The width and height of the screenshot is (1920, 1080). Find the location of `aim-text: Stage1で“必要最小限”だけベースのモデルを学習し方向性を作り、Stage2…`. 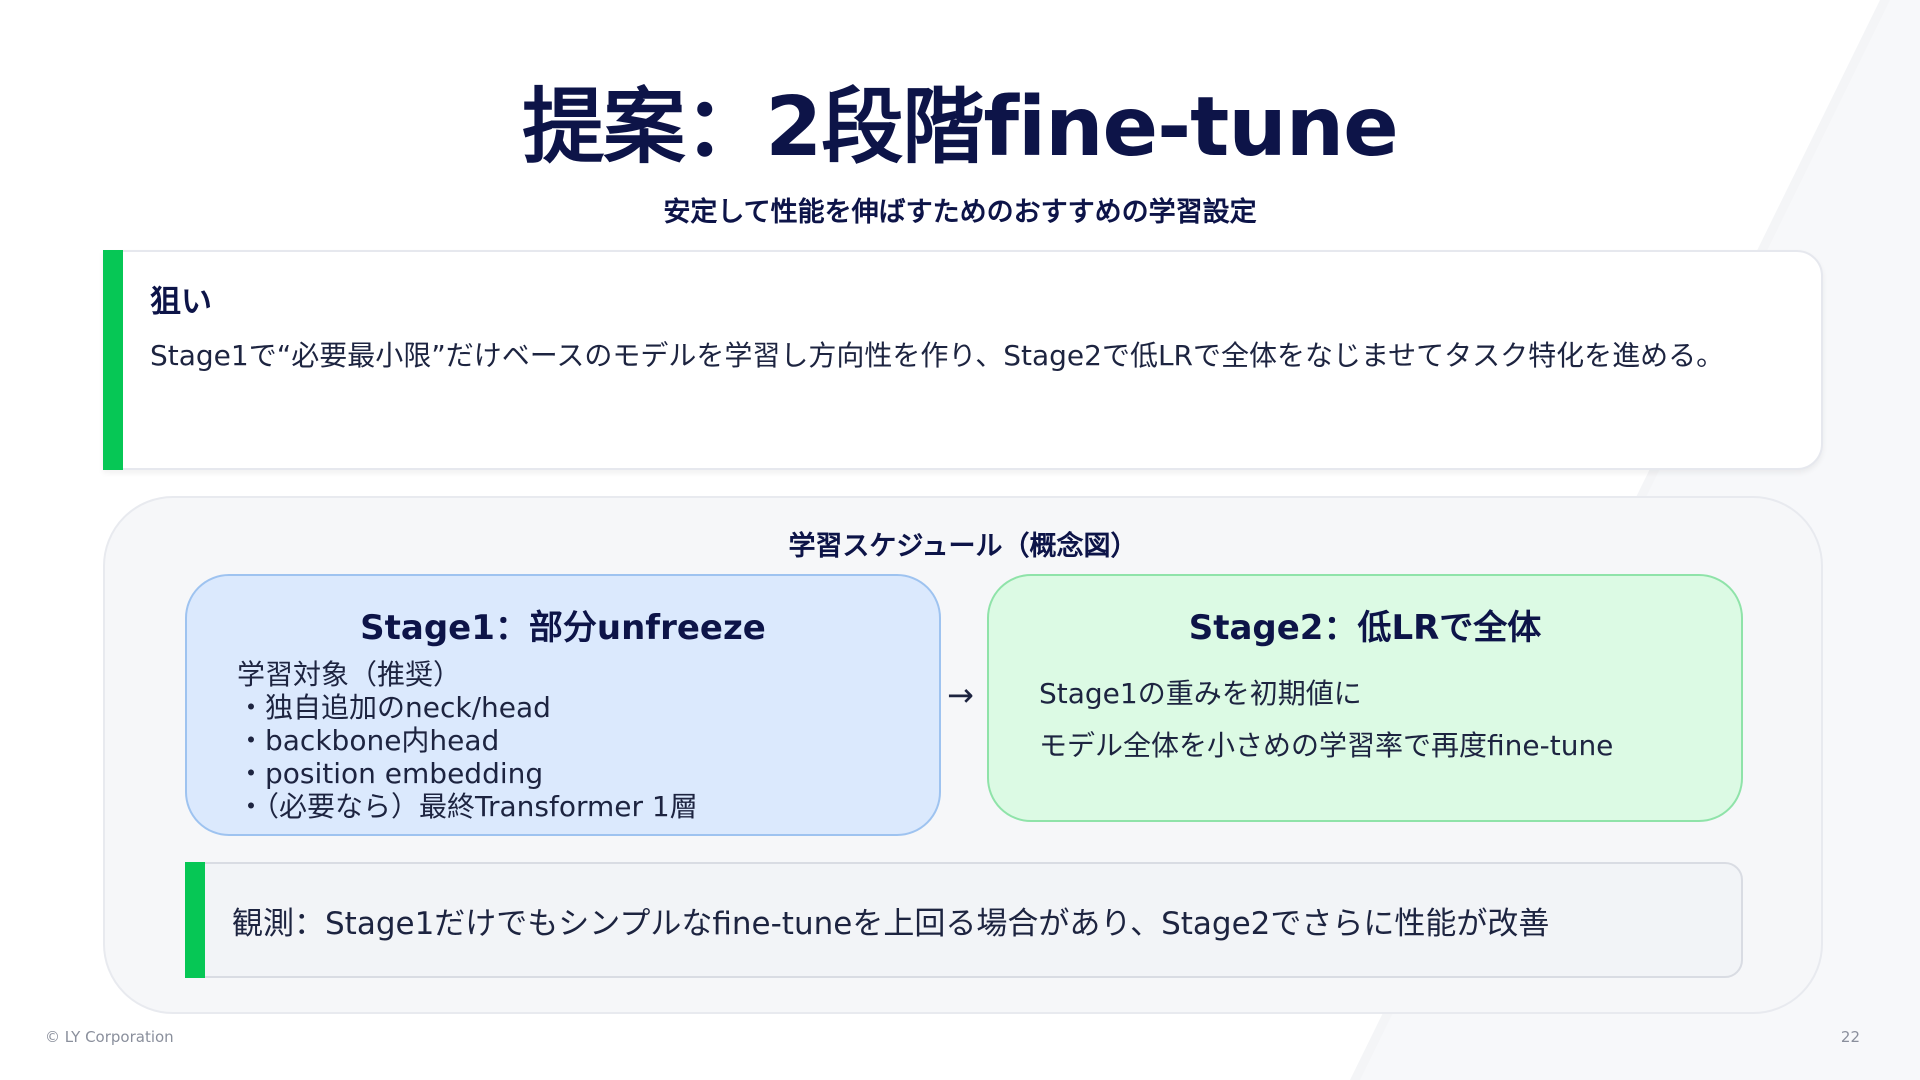

aim-text: Stage1で“必要最小限”だけベースのモデルを学習し方向性を作り、Stage2… is located at coordinates (937, 355).